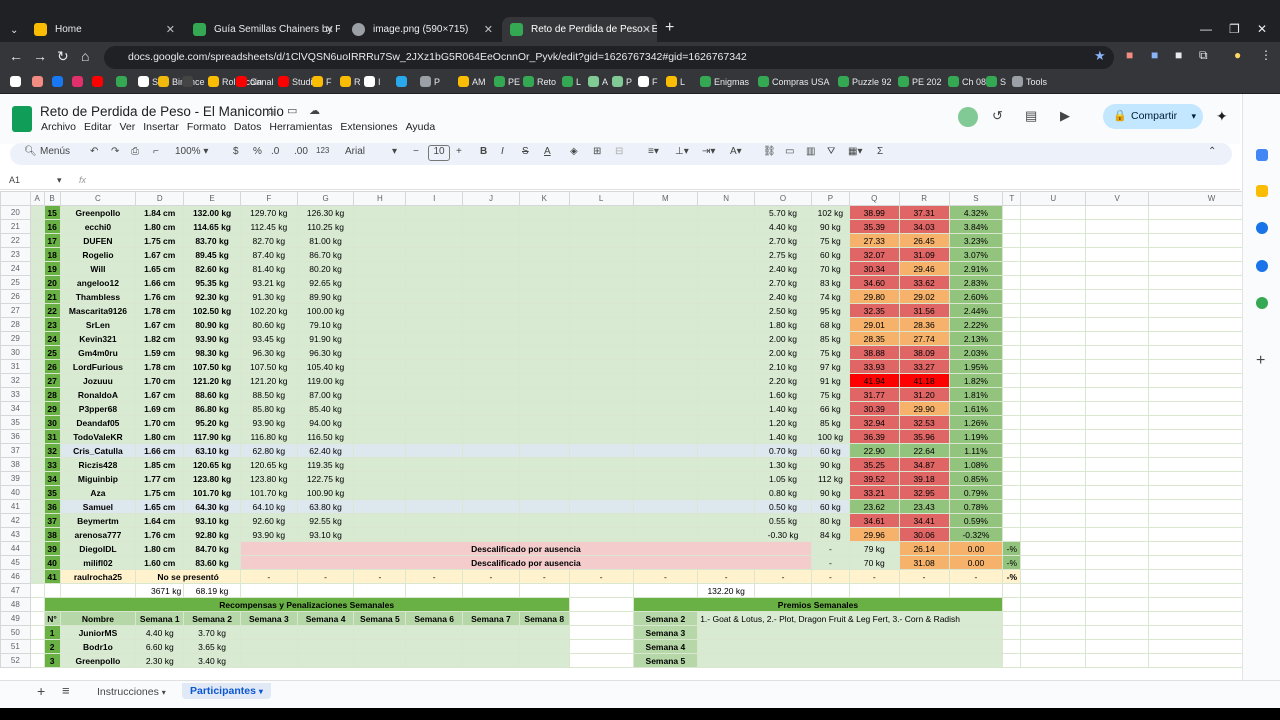 The height and width of the screenshot is (720, 1280). Describe the element at coordinates (160, 198) in the screenshot. I see `column-header-d: D` at that location.